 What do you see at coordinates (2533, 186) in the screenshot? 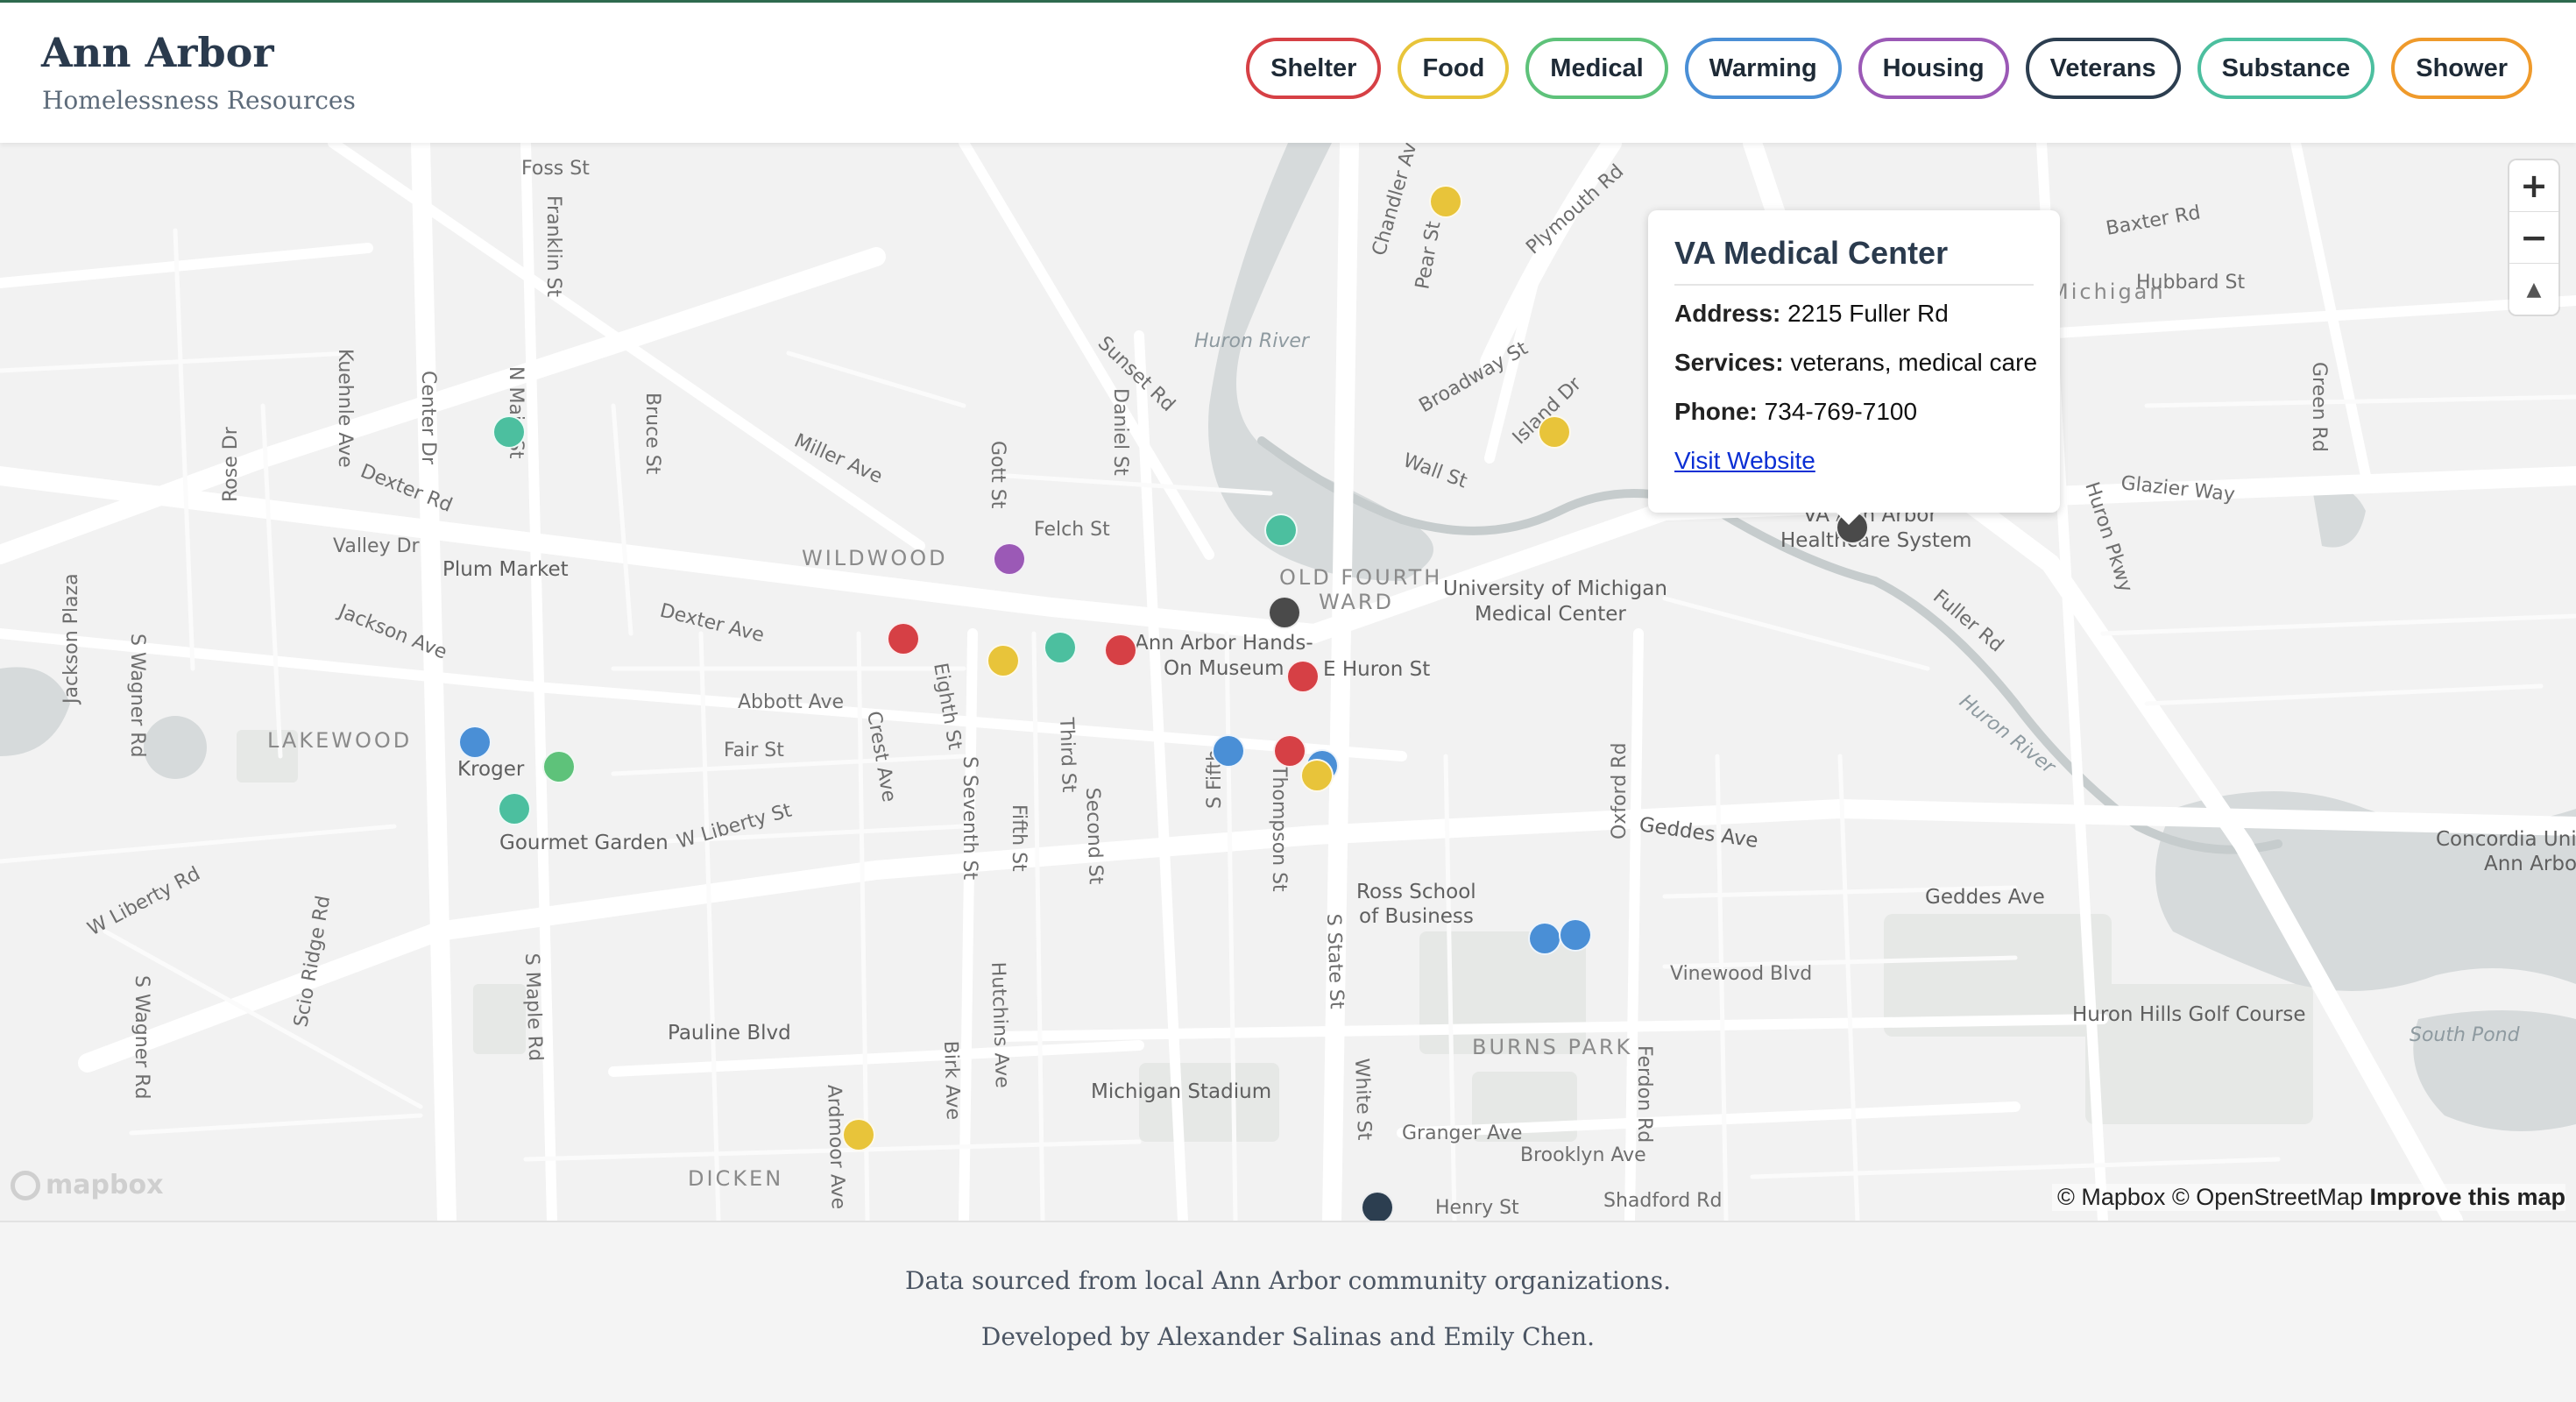
I see `zoom-in-button: +` at bounding box center [2533, 186].